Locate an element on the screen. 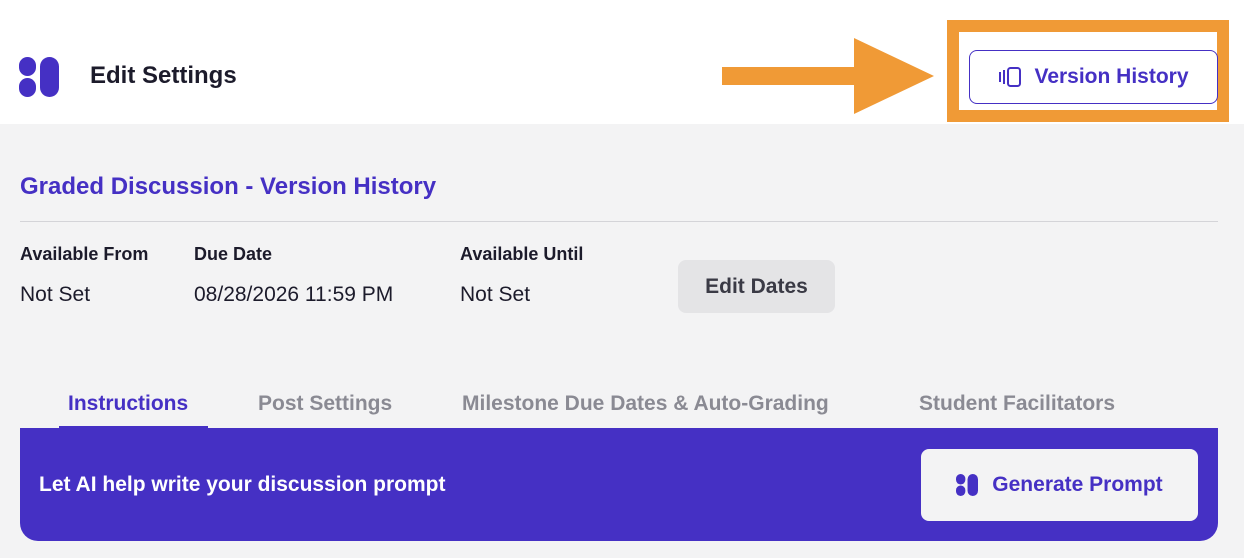 The height and width of the screenshot is (558, 1244). version-history-label: Version History is located at coordinates (1111, 76).